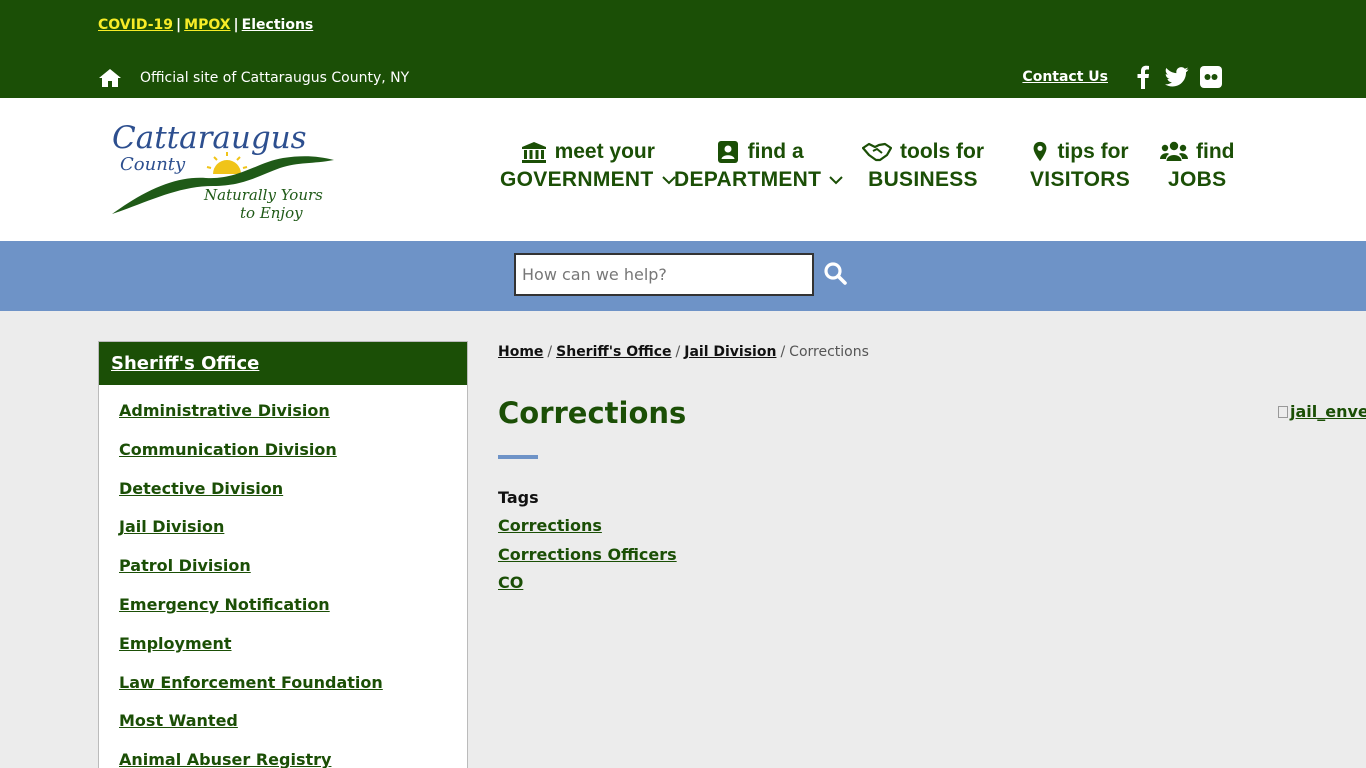 This screenshot has width=1366, height=768. I want to click on search-band, so click(683, 276).